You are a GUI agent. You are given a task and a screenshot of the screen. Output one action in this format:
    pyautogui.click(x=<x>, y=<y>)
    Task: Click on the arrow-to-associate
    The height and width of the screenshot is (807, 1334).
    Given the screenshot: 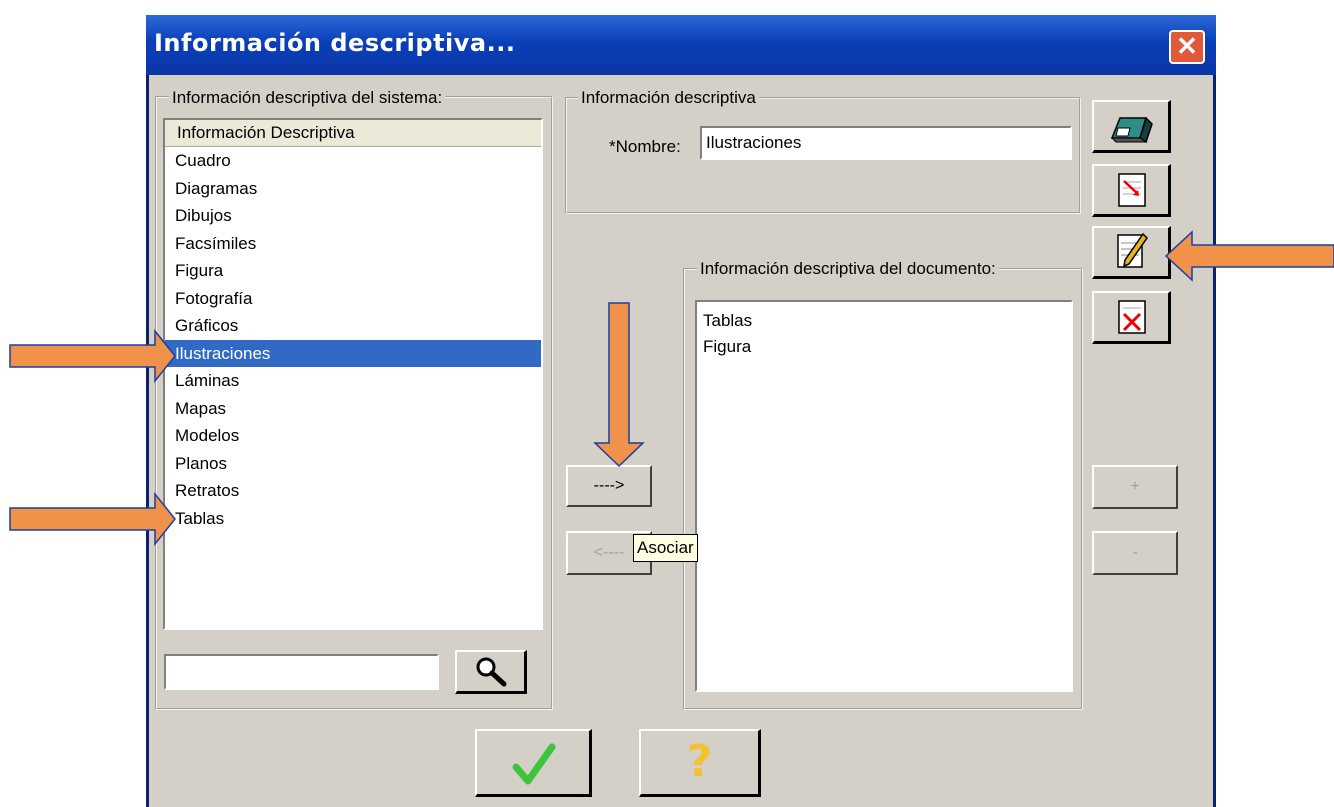 What is the action you would take?
    pyautogui.click(x=619, y=385)
    